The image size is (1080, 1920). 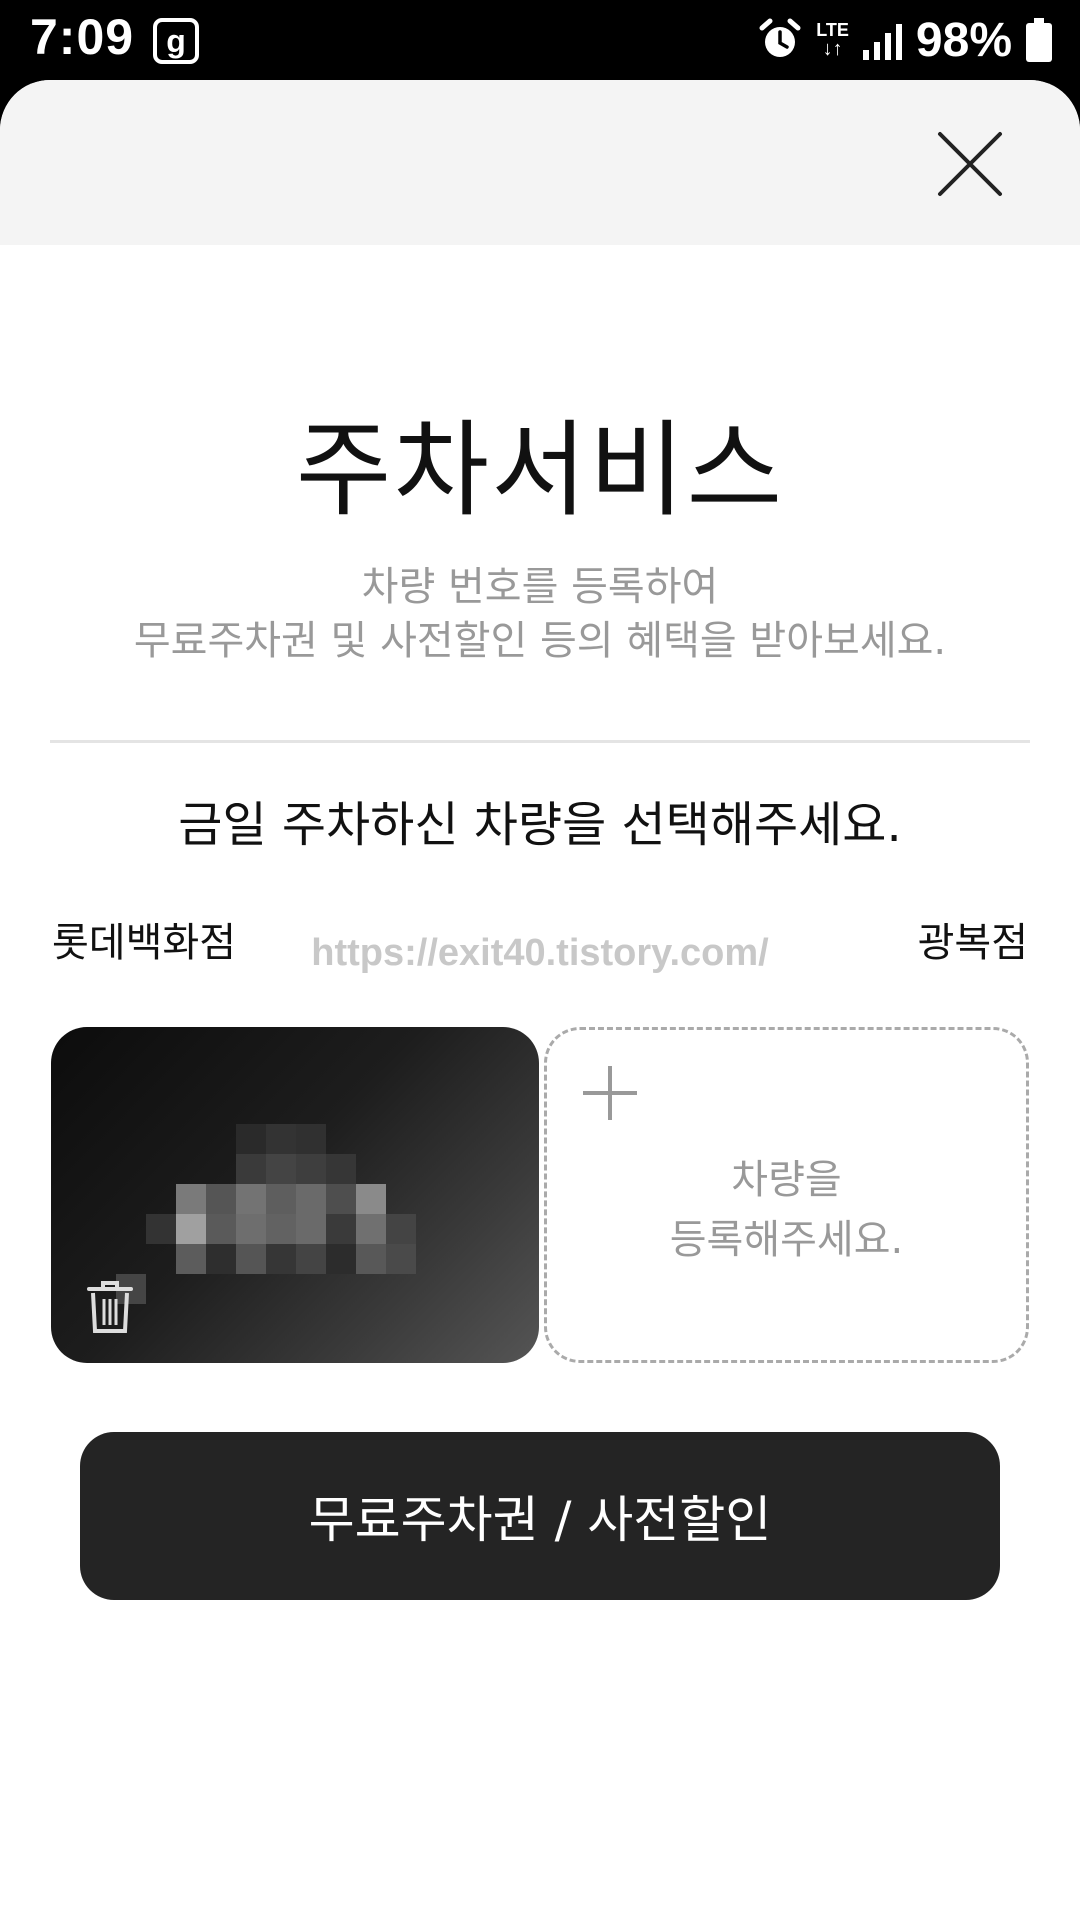 What do you see at coordinates (82, 37) in the screenshot?
I see `status-time: 7:09` at bounding box center [82, 37].